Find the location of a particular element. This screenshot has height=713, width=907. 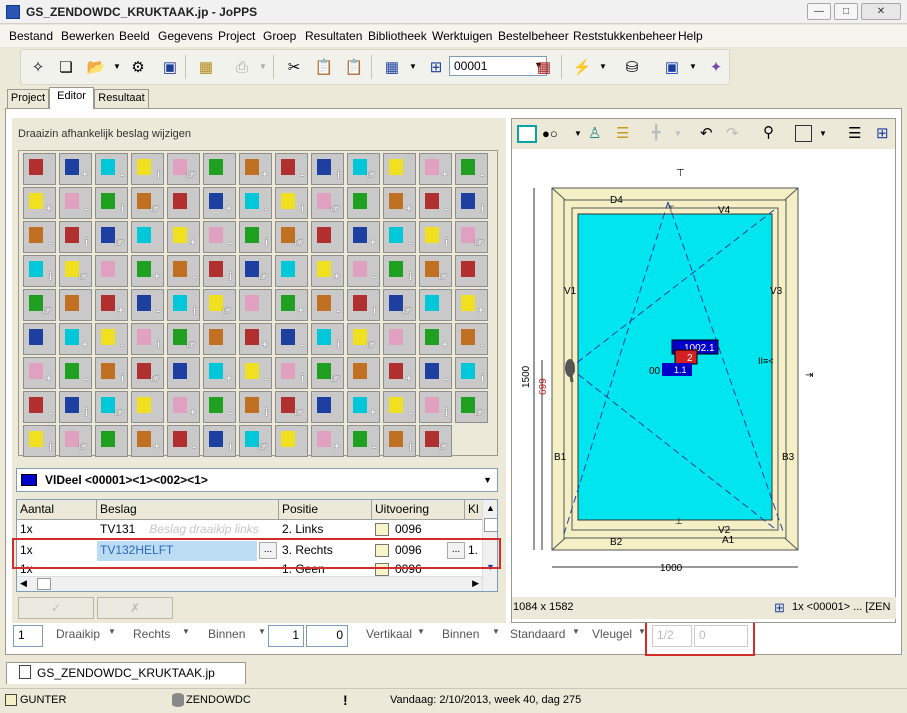

layers-icon: ▦ is located at coordinates (544, 67).